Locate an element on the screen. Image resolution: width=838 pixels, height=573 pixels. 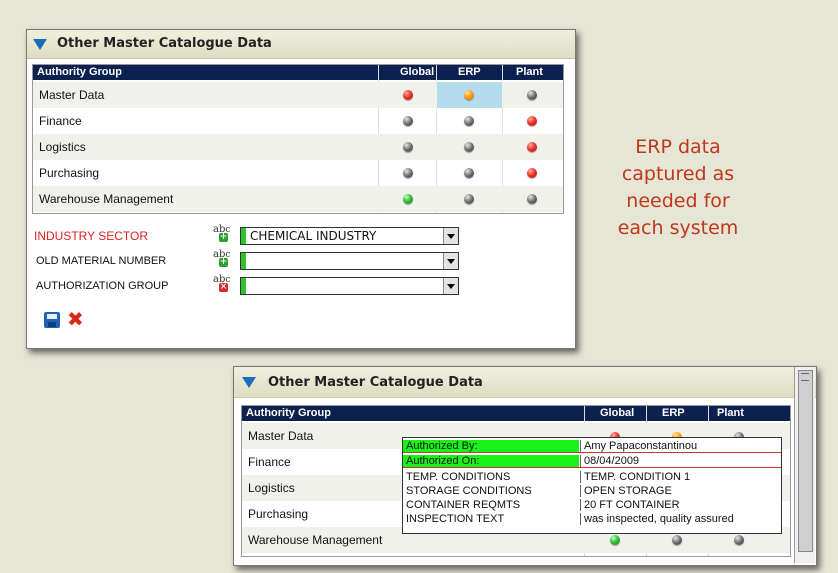
required-indicator is located at coordinates (243, 236).